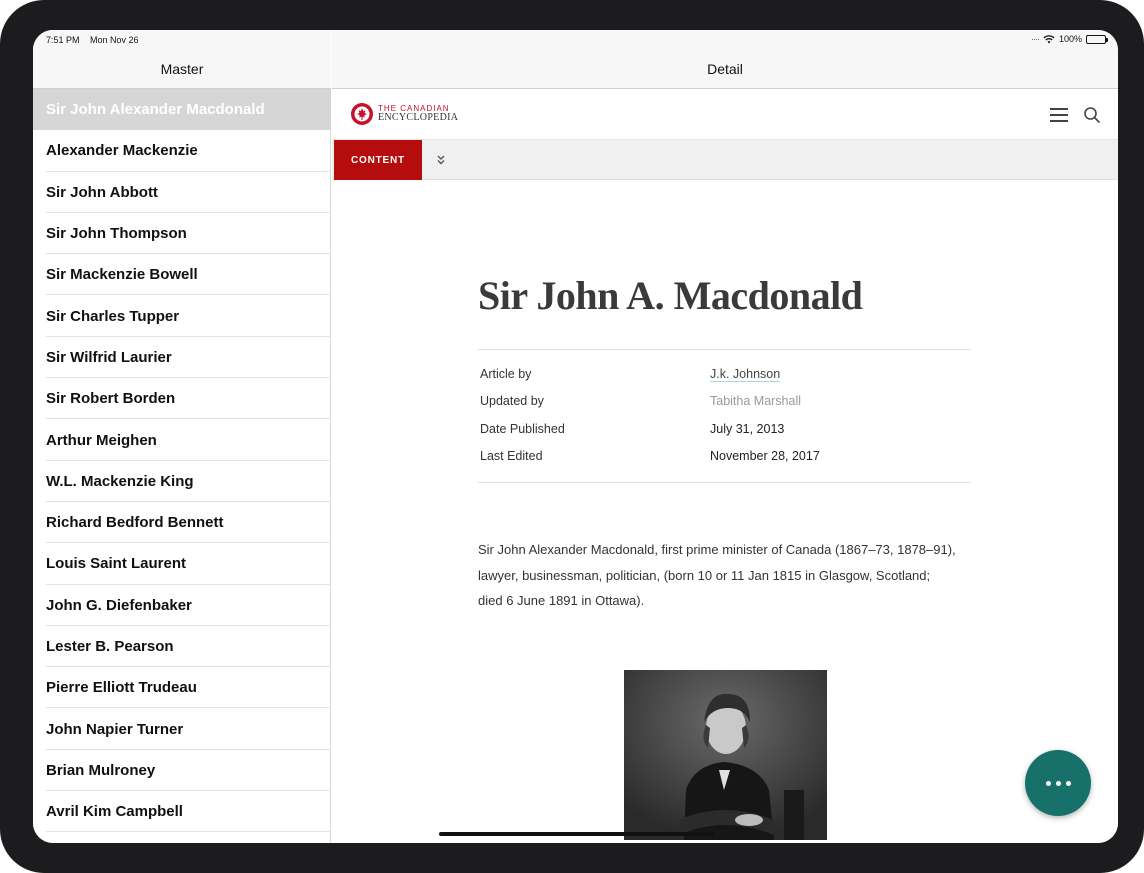 The height and width of the screenshot is (873, 1144). I want to click on master-title: Master, so click(182, 69).